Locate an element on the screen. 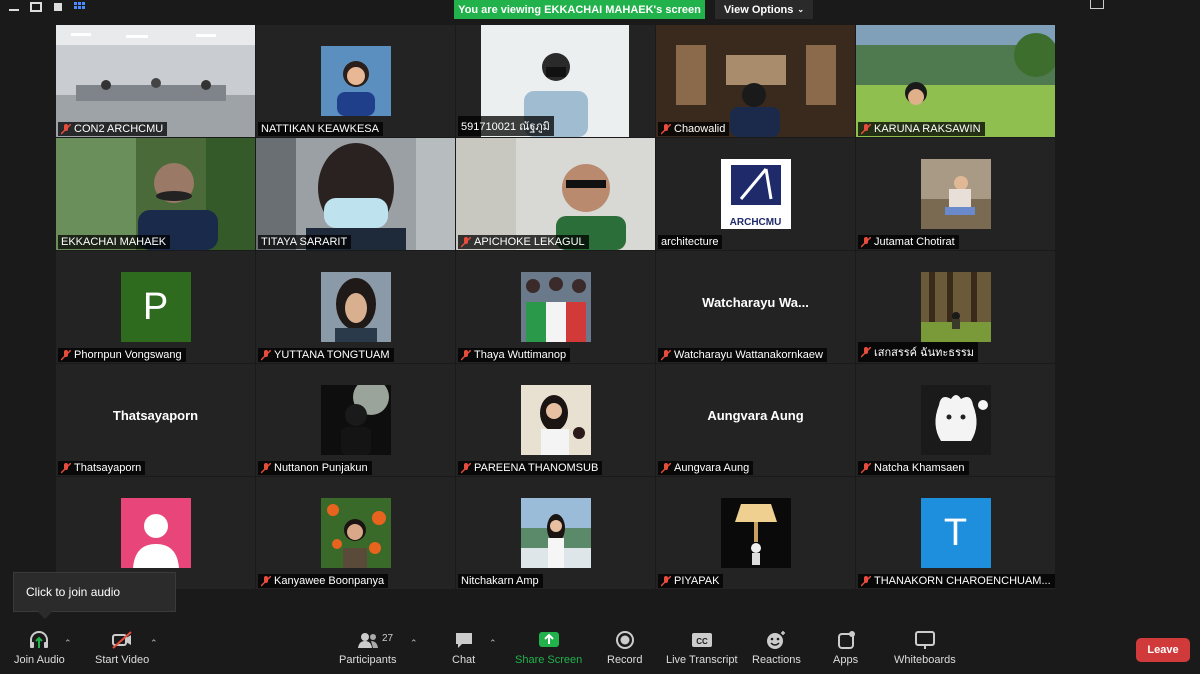 This screenshot has width=1200, height=674. participant-tile: P Phornpun Vongswang is located at coordinates (155, 307).